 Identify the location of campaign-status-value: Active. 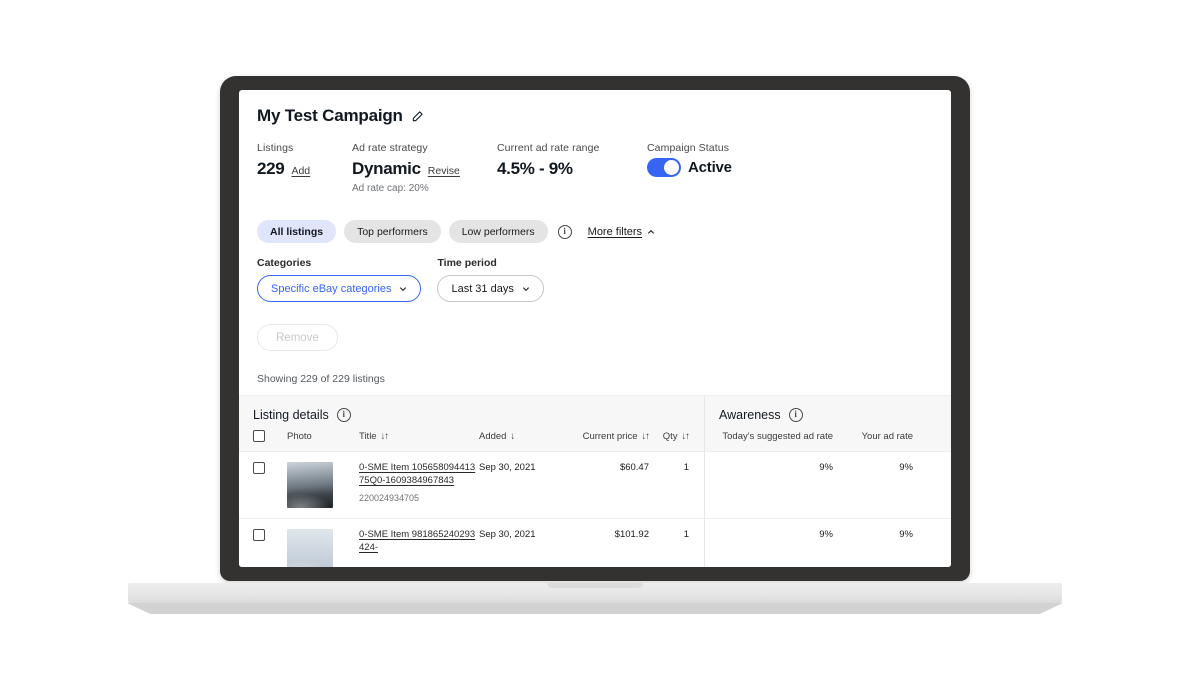
(710, 167).